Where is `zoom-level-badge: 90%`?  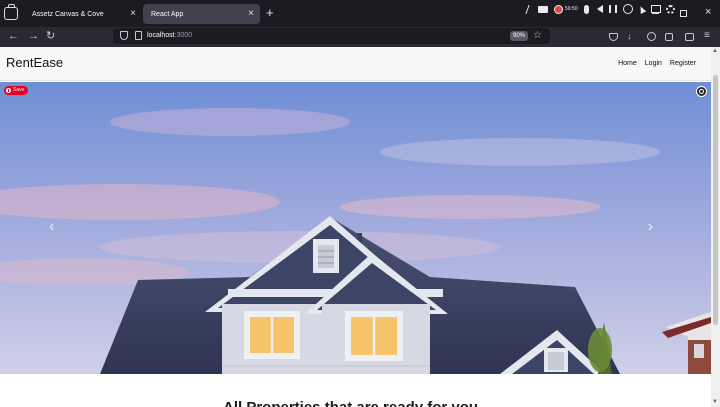 zoom-level-badge: 90% is located at coordinates (519, 36).